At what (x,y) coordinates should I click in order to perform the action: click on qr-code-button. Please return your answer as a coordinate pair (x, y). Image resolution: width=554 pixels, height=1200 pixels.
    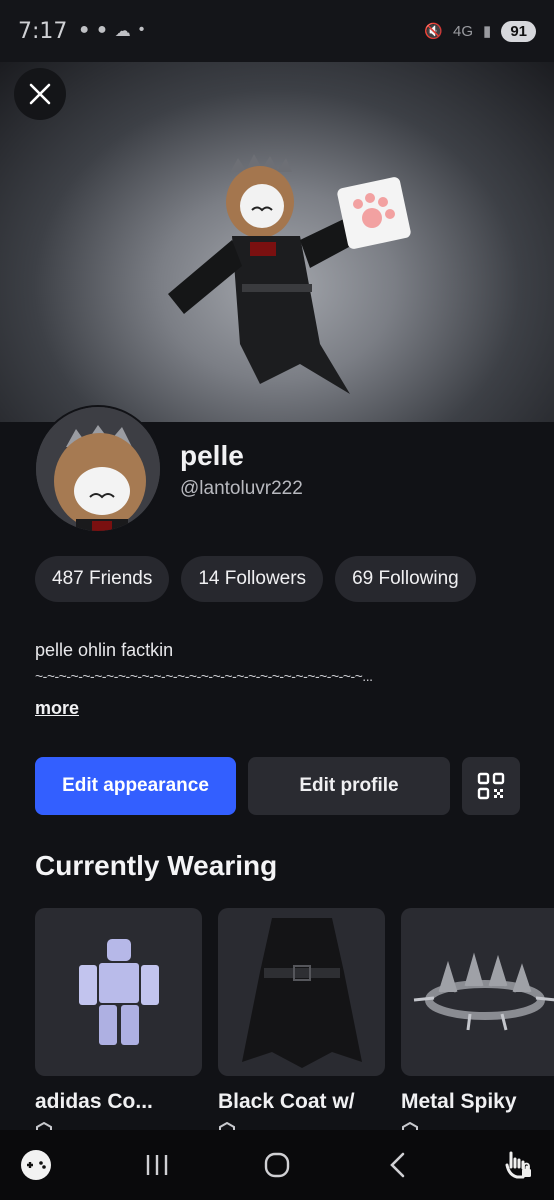
    Looking at the image, I should click on (491, 786).